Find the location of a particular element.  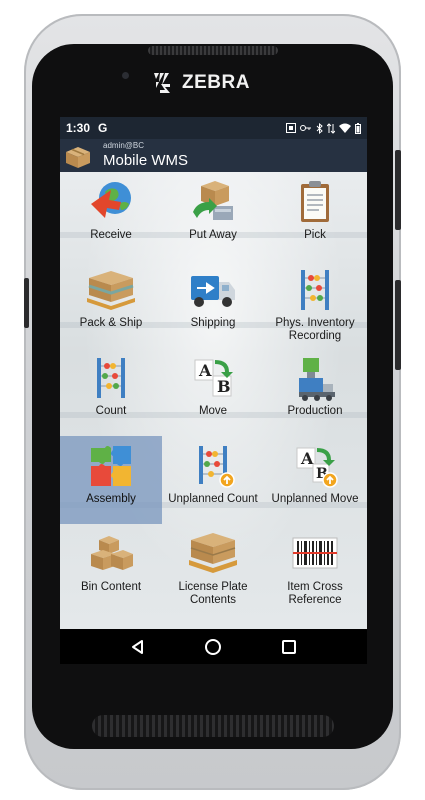

tile-move: A B Move is located at coordinates (213, 392).